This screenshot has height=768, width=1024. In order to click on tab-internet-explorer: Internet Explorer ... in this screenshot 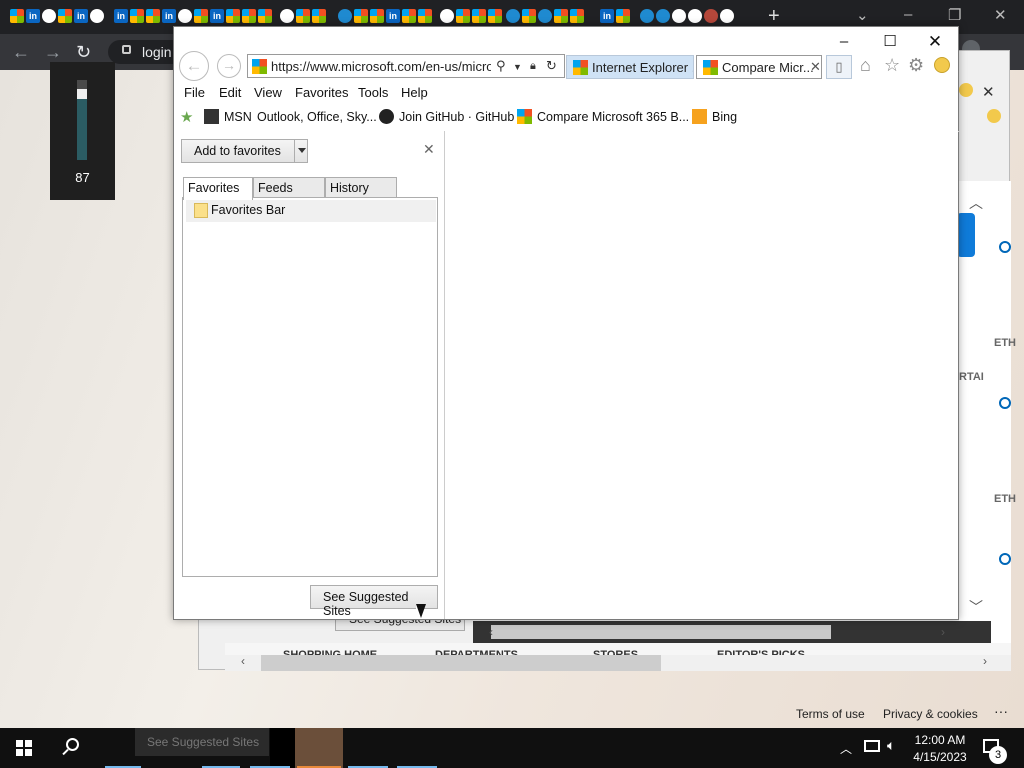, I will do `click(630, 67)`.